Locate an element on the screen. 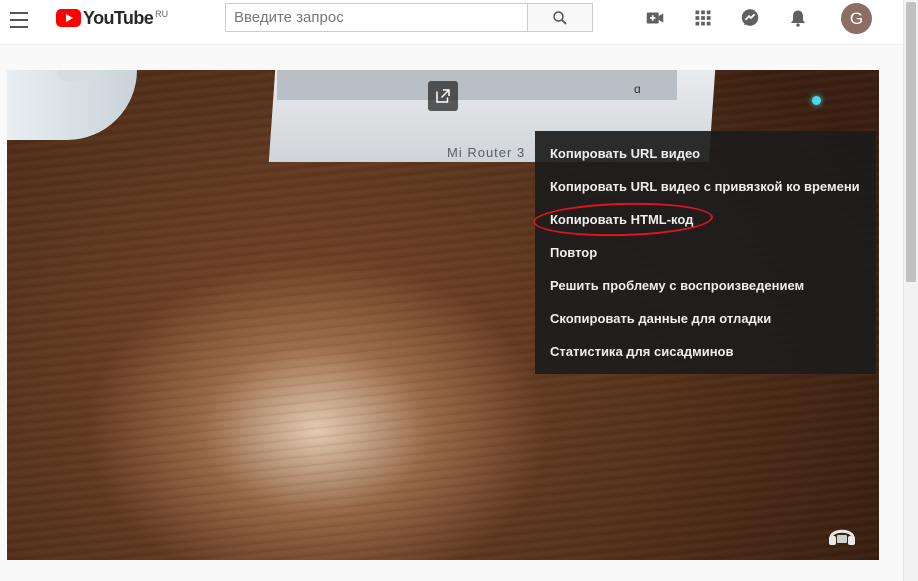 Image resolution: width=918 pixels, height=581 pixels. open-external-icon is located at coordinates (443, 96).